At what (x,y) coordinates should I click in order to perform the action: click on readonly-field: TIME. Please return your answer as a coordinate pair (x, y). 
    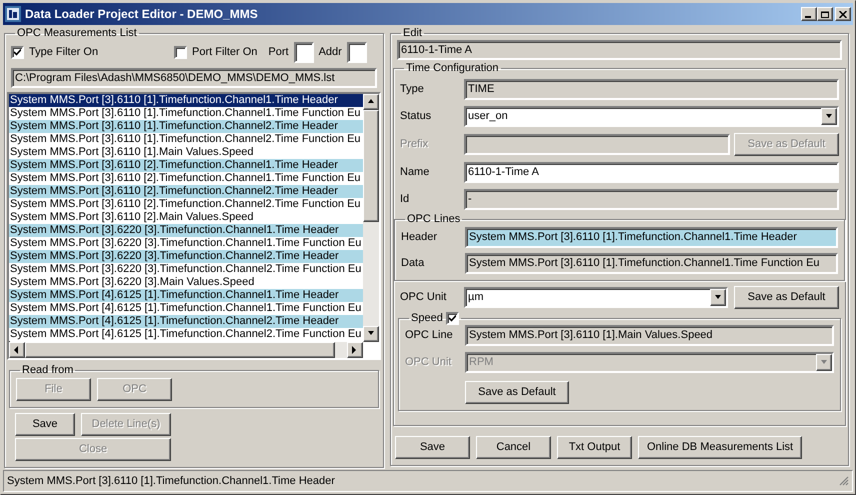
    Looking at the image, I should click on (651, 89).